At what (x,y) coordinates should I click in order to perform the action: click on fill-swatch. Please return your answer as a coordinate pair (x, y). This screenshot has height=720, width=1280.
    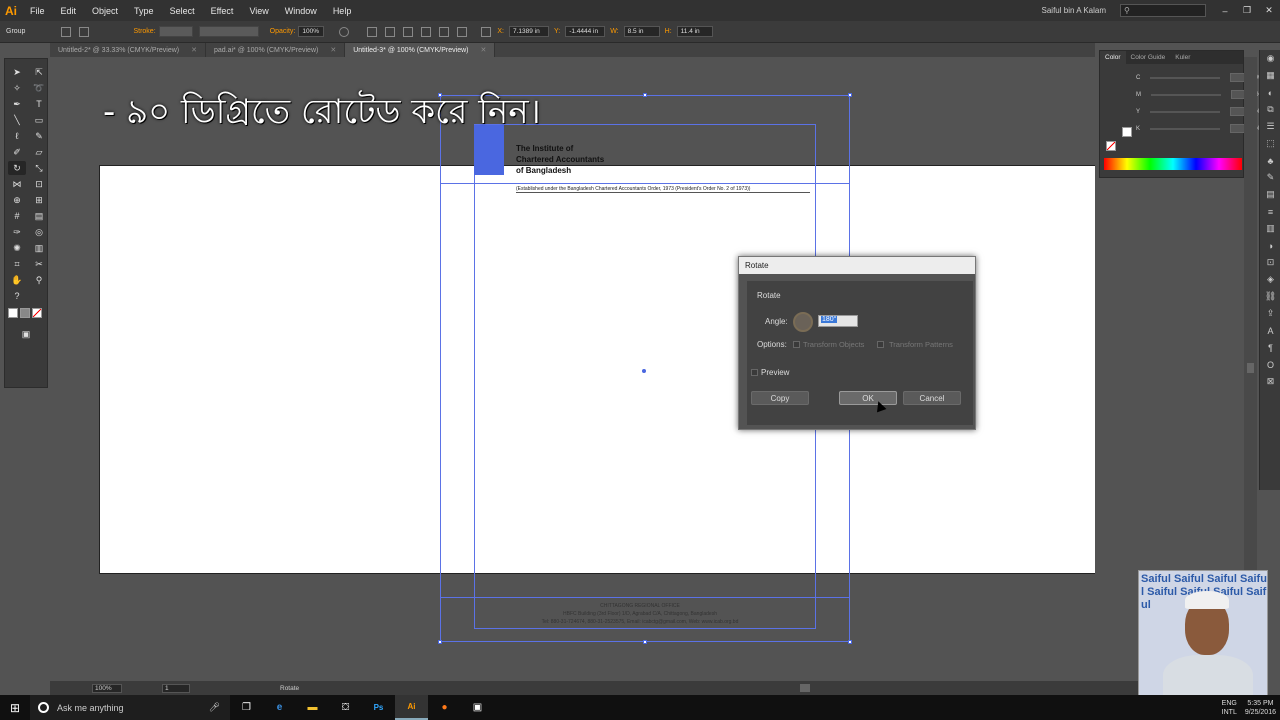
    Looking at the image, I should click on (13, 313).